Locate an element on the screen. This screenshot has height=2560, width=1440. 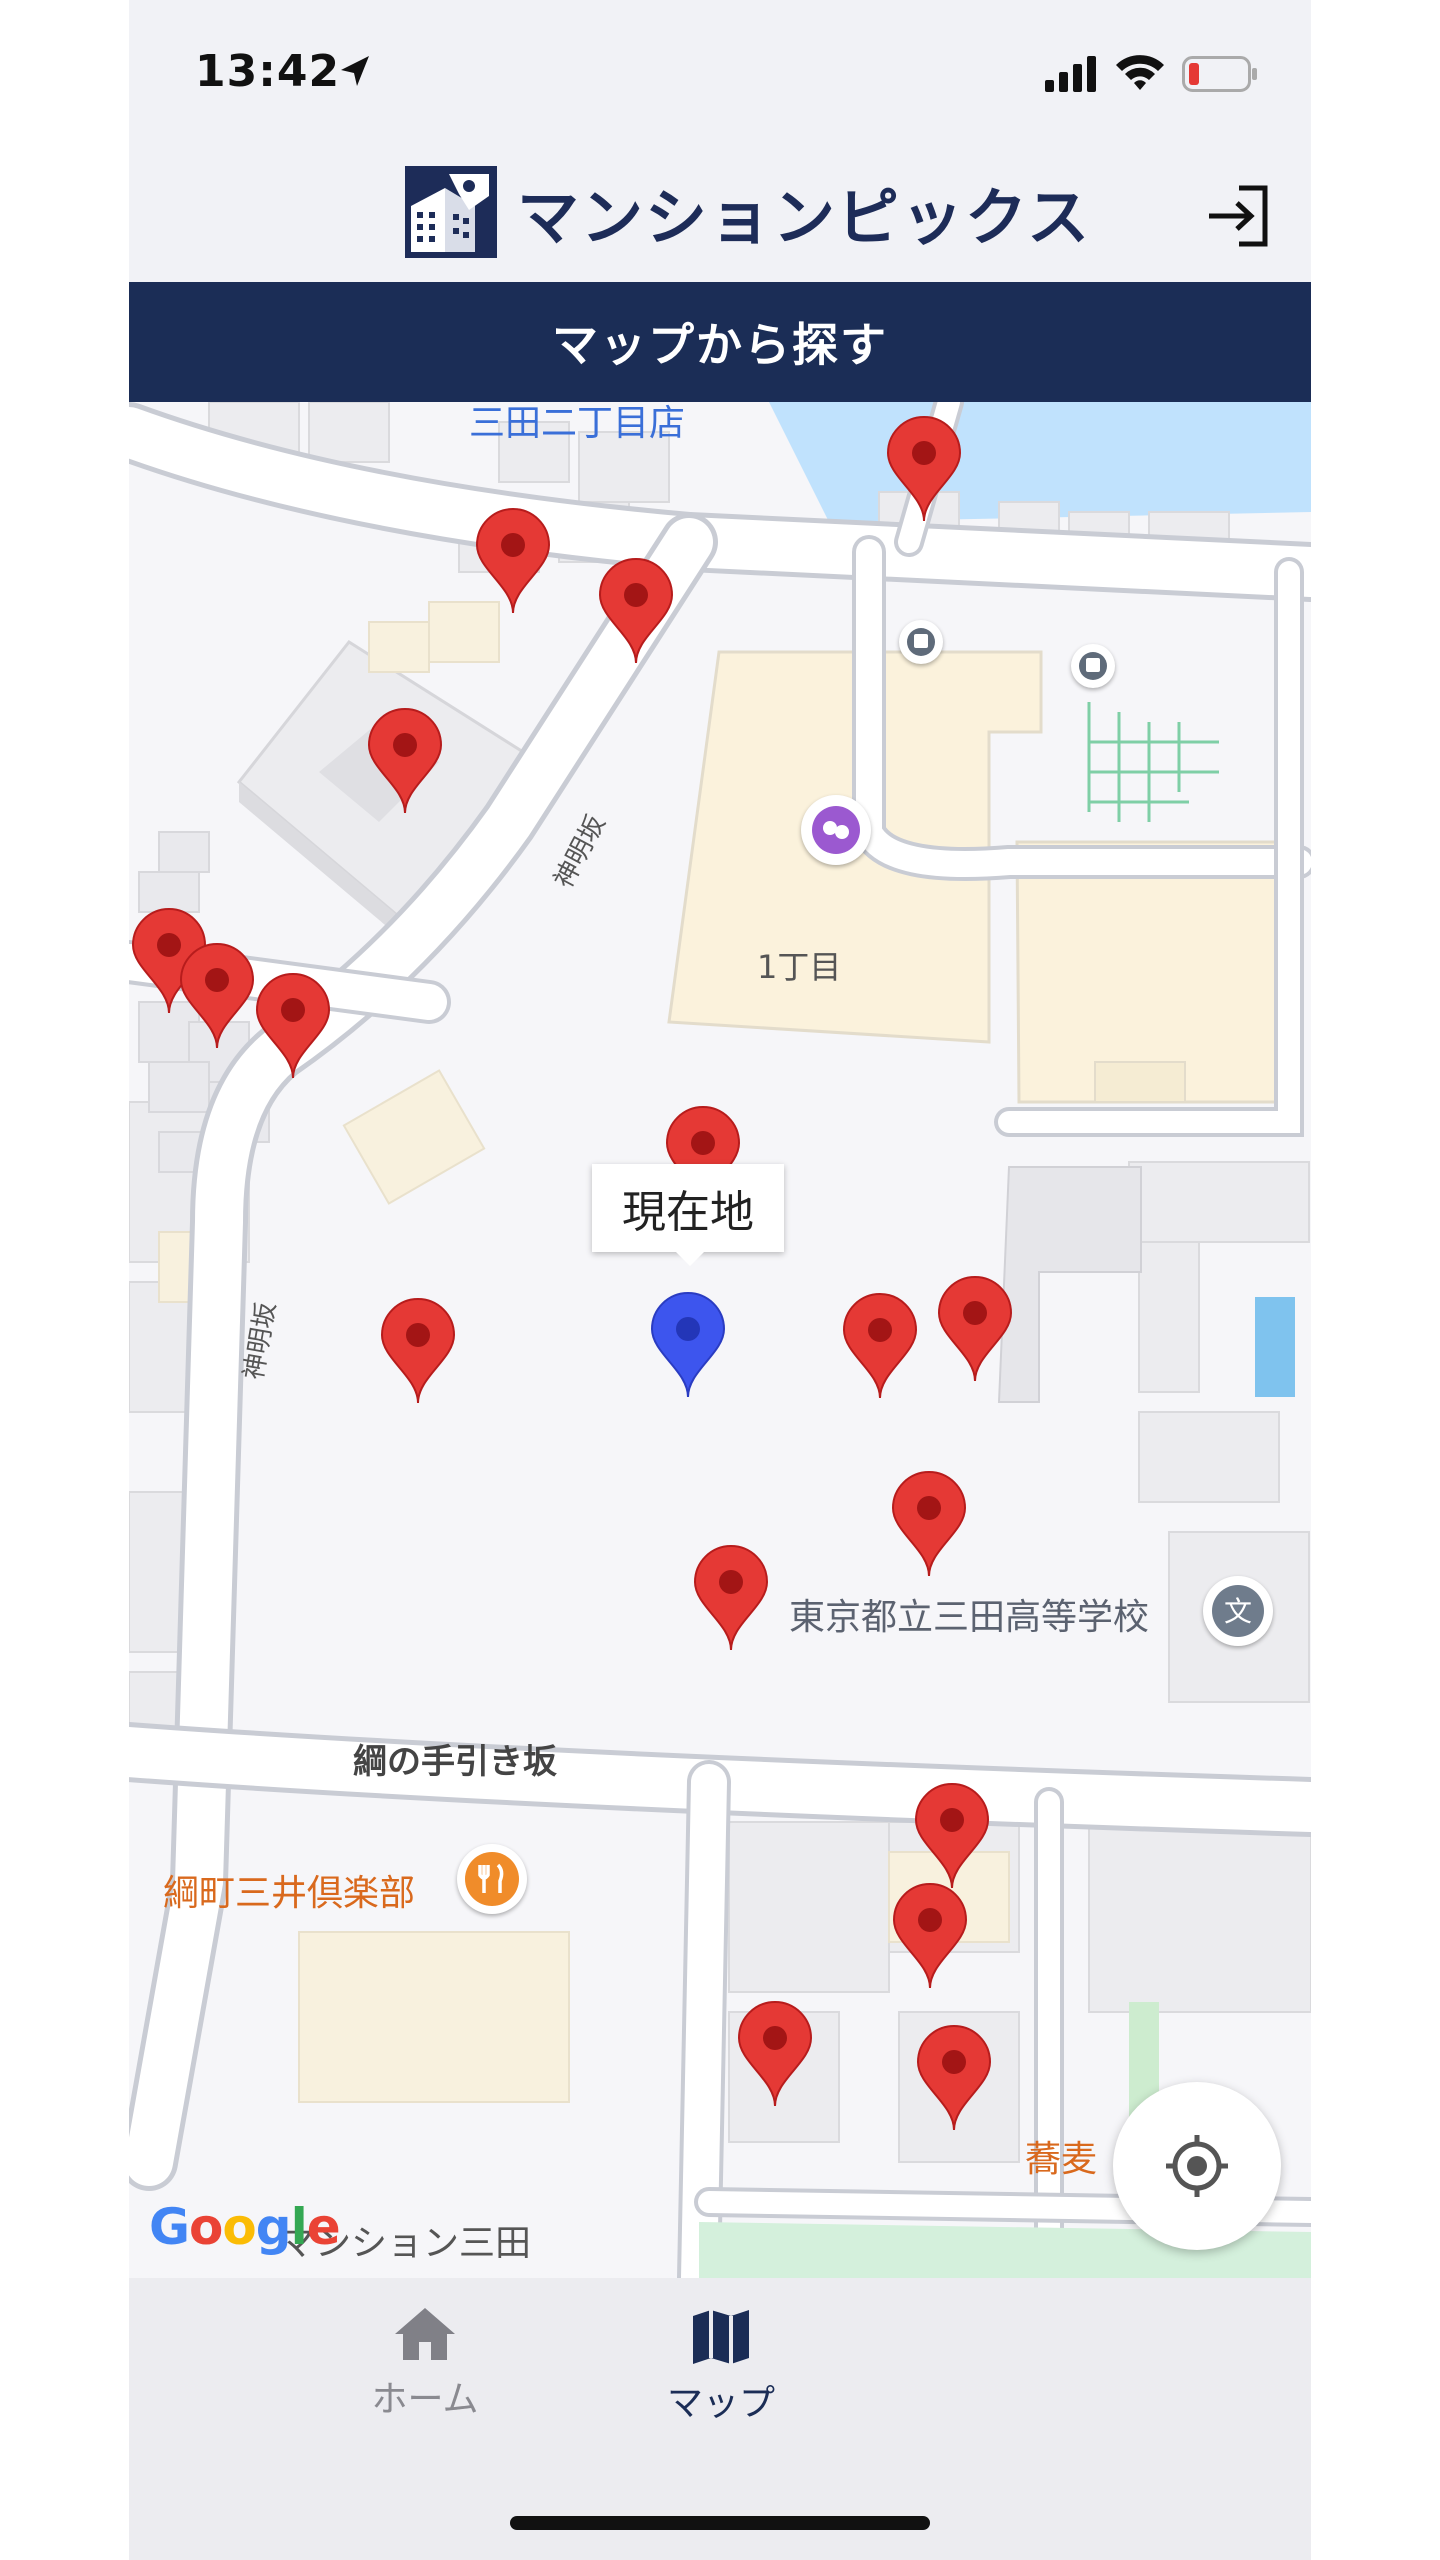
current-location-pin is located at coordinates (688, 1346).